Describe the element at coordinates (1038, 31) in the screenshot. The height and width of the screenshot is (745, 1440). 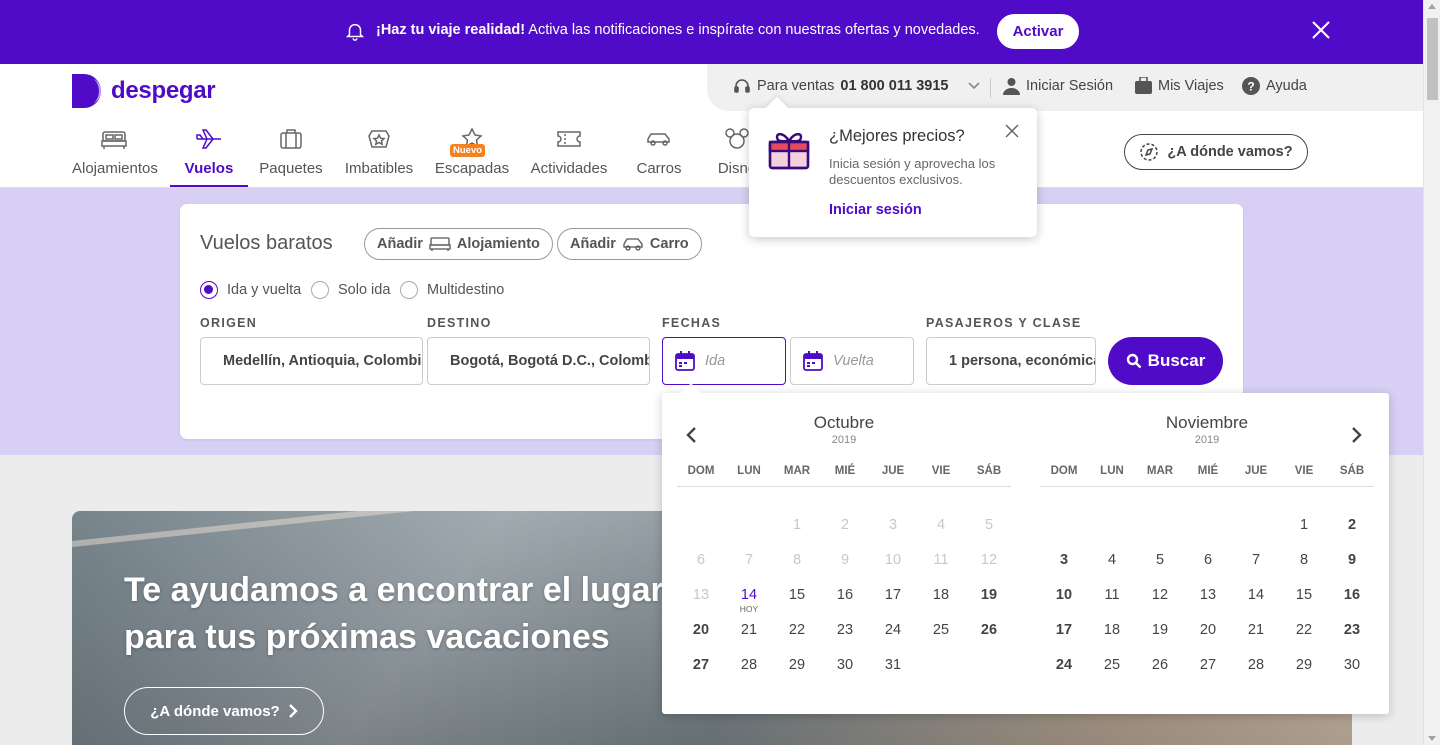
I see `activate-button: Activar` at that location.